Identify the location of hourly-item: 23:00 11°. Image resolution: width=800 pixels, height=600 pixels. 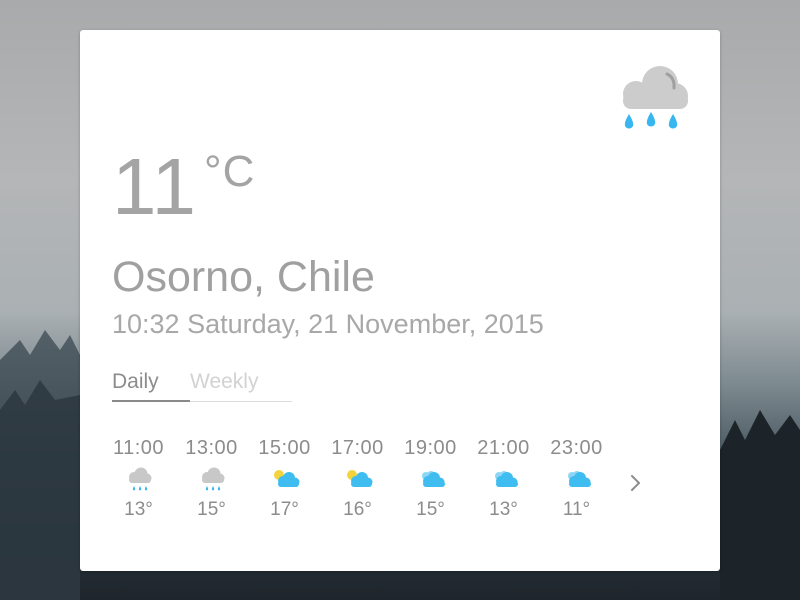
(576, 479).